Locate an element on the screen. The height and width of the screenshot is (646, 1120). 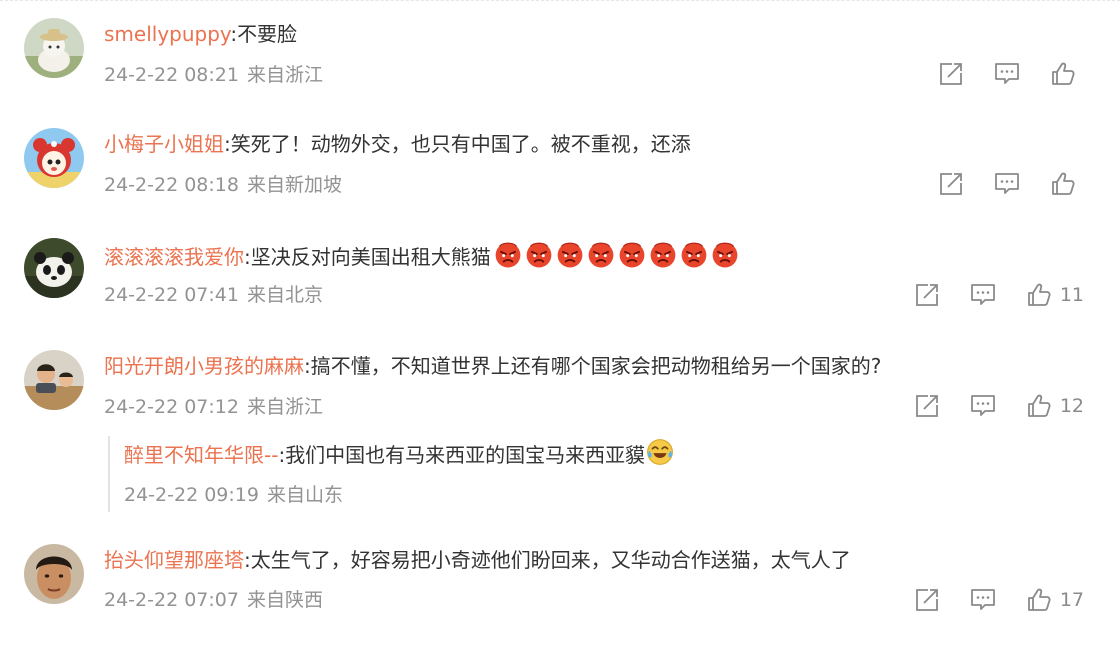
emoji-row is located at coordinates (615, 257).